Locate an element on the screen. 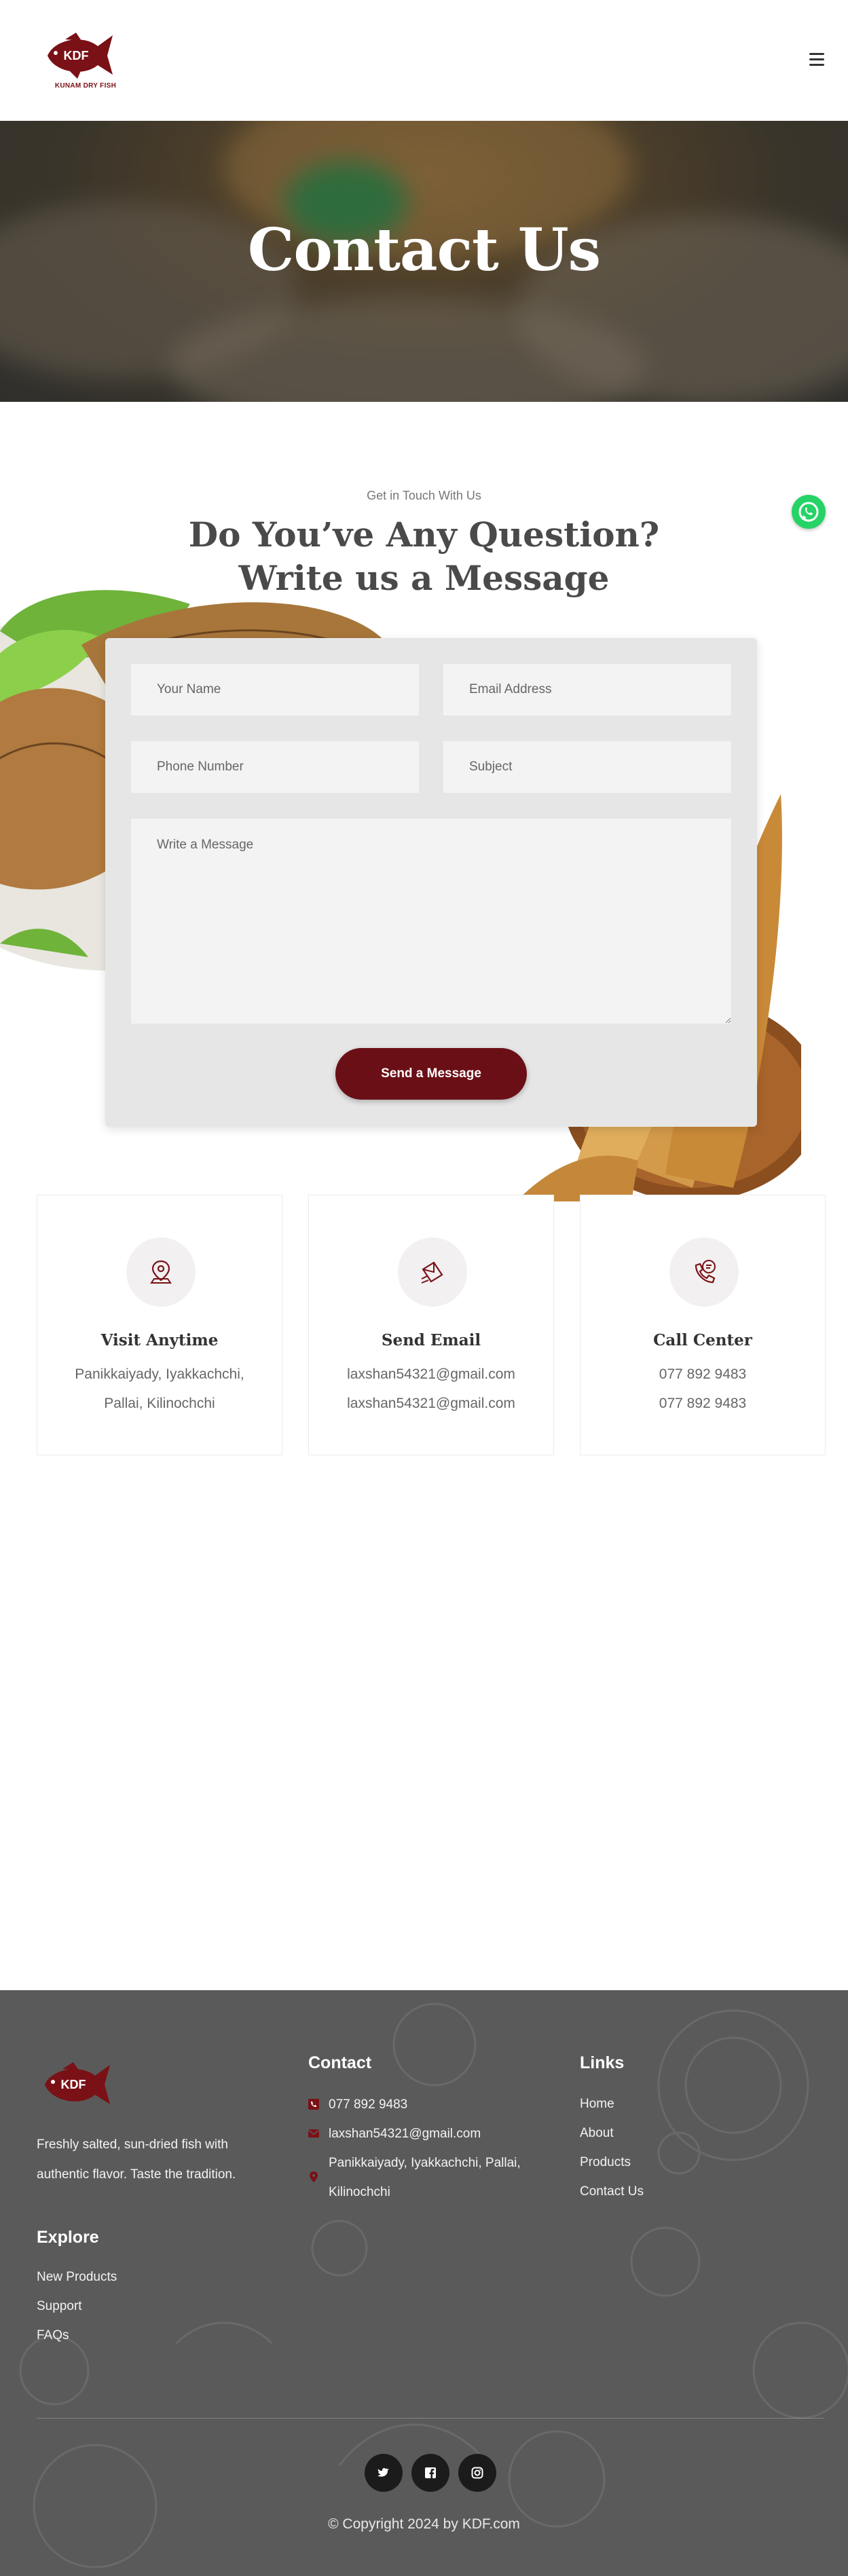 The width and height of the screenshot is (848, 2576). footer-link-new-products: New Products is located at coordinates (77, 2277).